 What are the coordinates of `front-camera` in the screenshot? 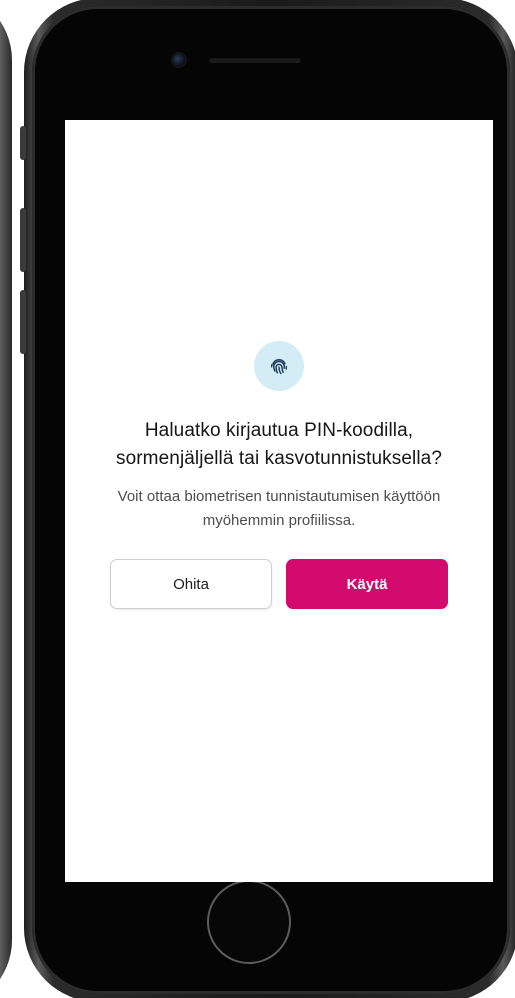 It's located at (179, 60).